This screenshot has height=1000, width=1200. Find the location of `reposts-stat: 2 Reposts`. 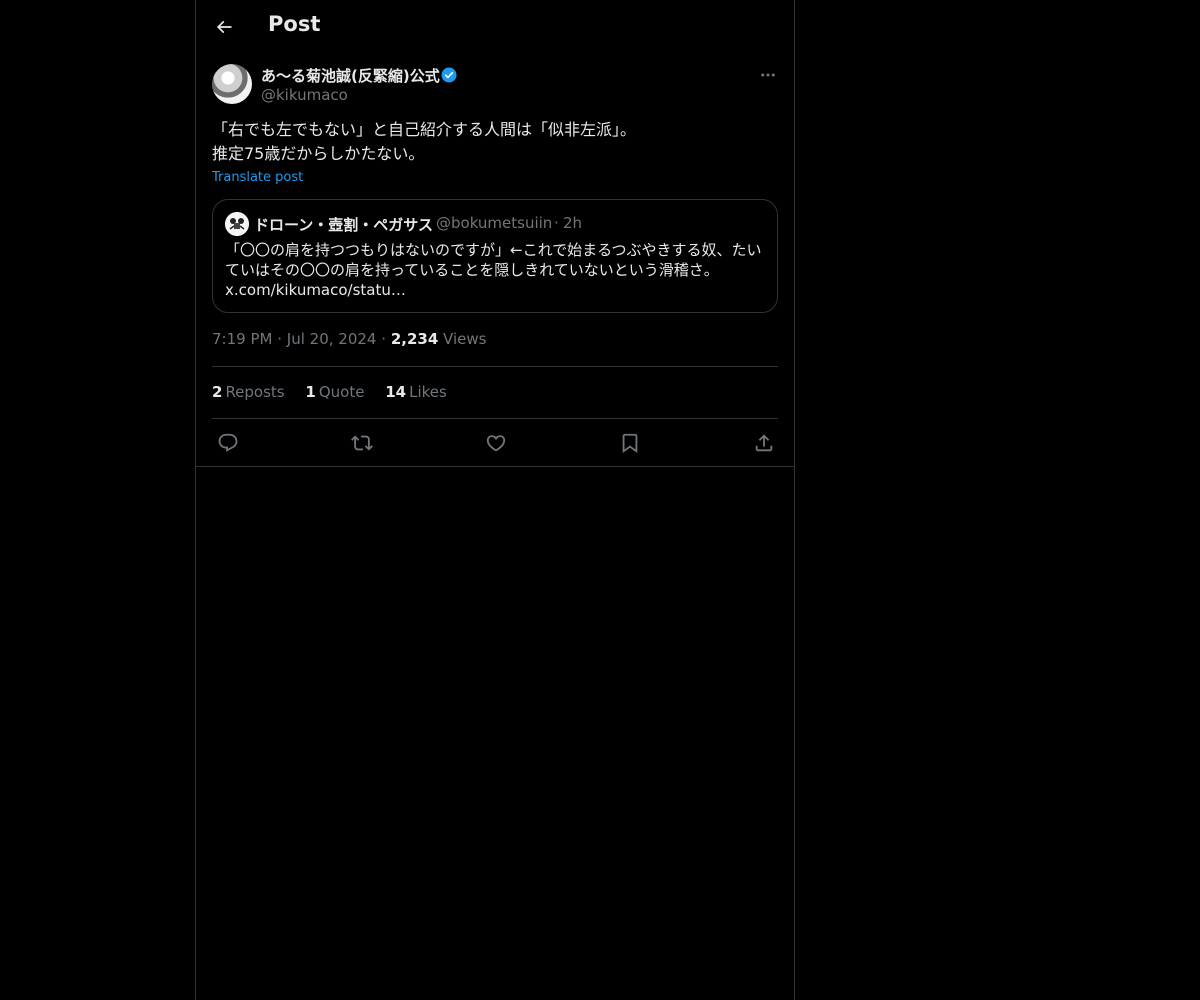

reposts-stat: 2 Reposts is located at coordinates (248, 392).